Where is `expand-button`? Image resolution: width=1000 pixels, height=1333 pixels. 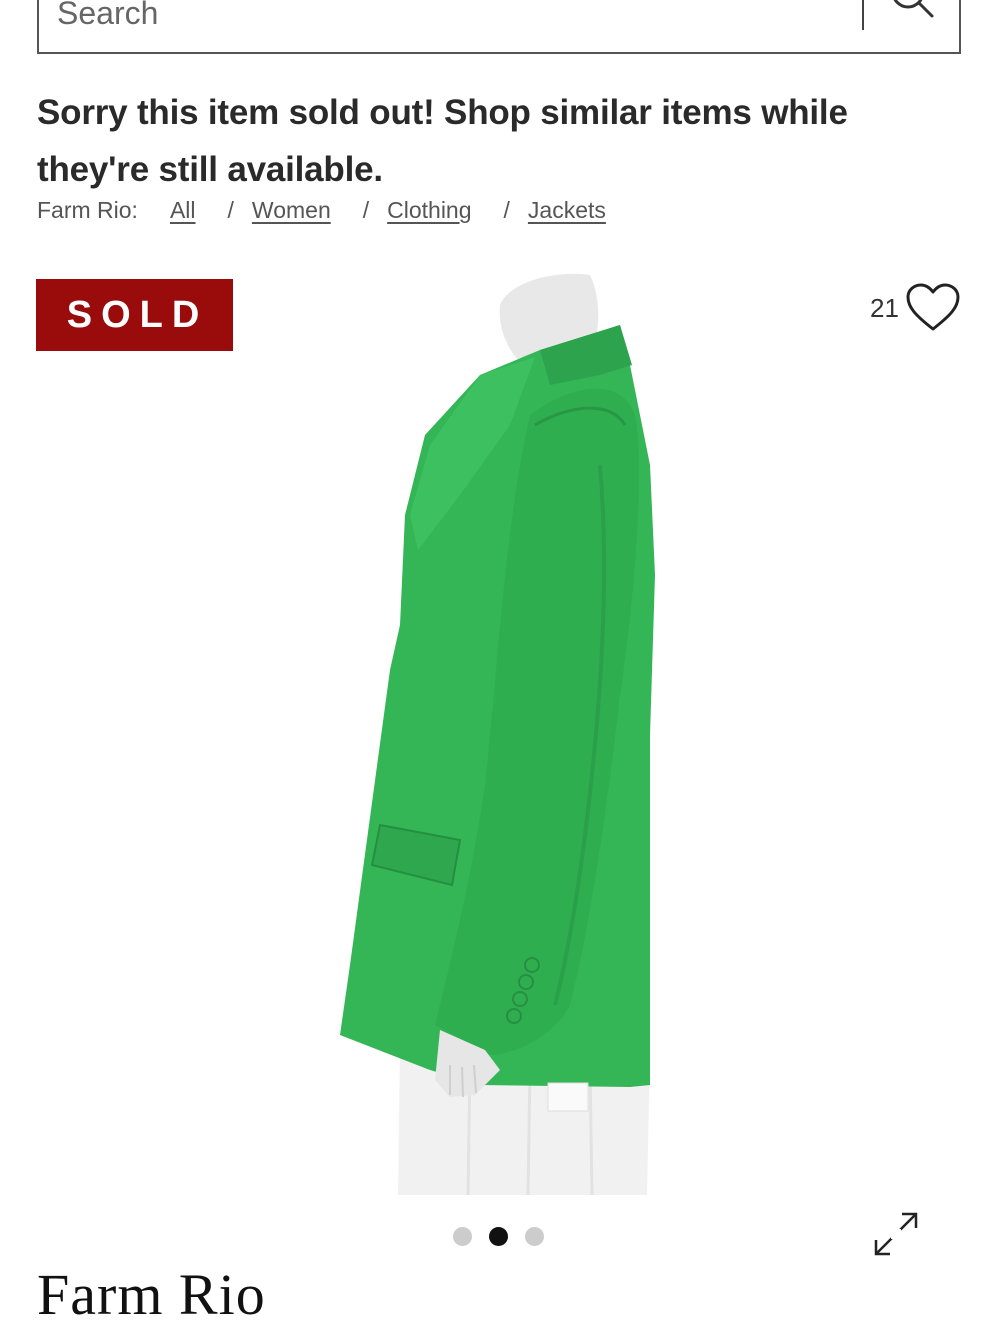
expand-button is located at coordinates (896, 1234).